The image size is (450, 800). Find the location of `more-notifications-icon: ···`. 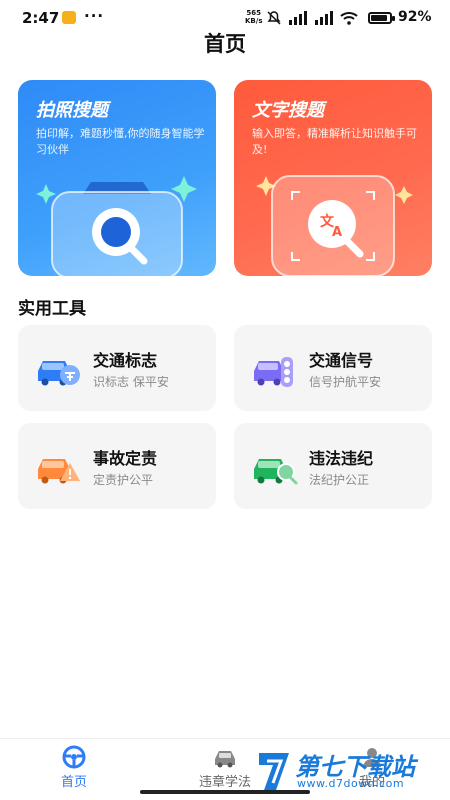

more-notifications-icon: ··· is located at coordinates (94, 16).